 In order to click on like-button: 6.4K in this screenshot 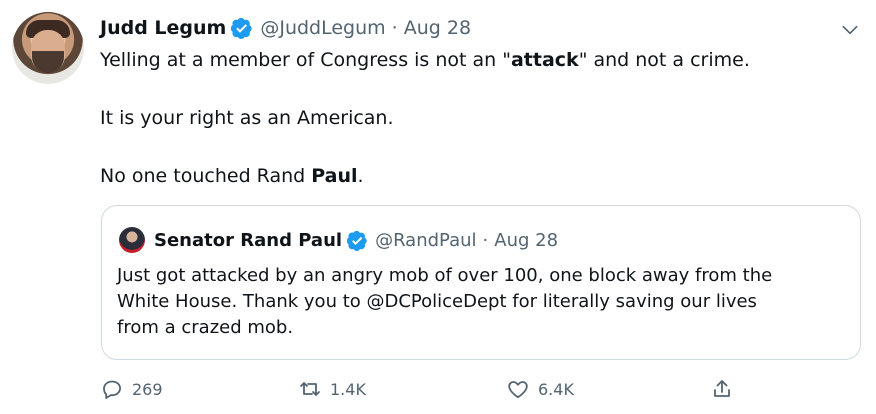, I will do `click(540, 389)`.